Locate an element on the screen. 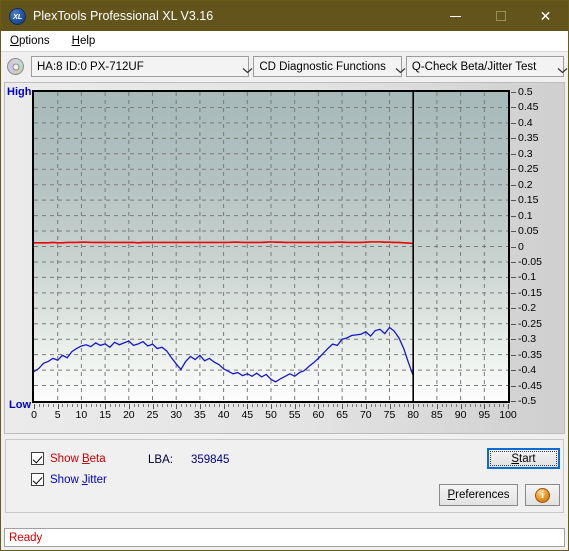  maximize-icon is located at coordinates (500, 16).